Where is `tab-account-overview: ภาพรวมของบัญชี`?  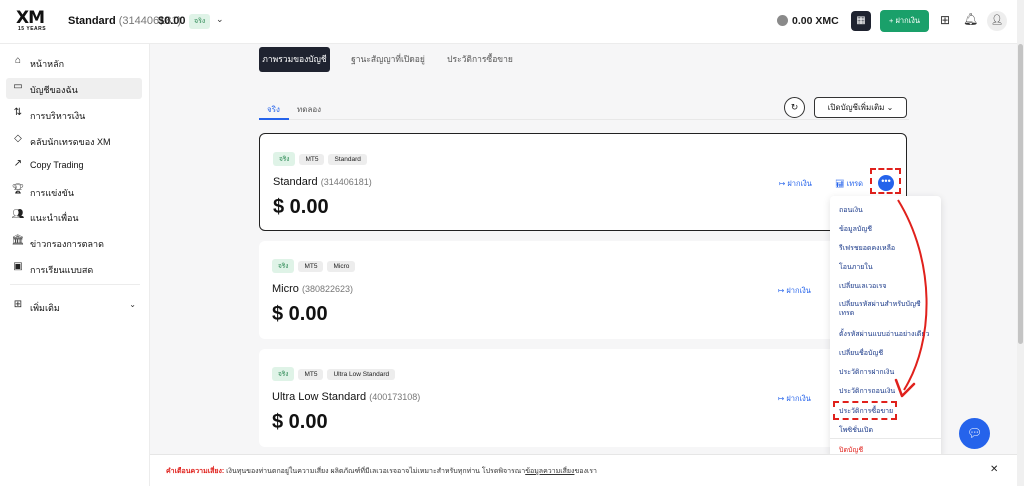 tab-account-overview: ภาพรวมของบัญชี is located at coordinates (294, 59).